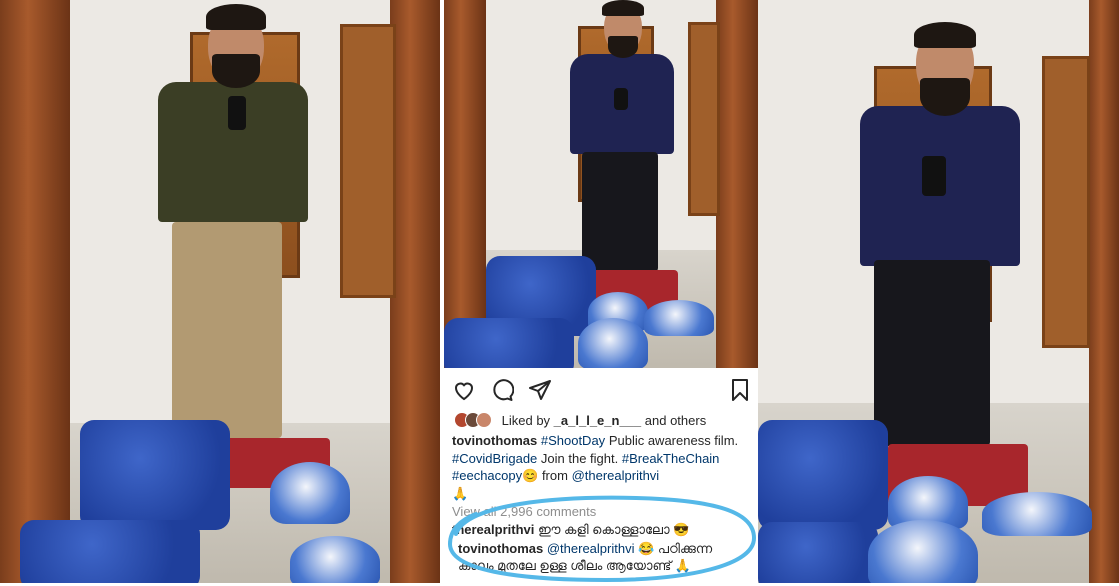 The height and width of the screenshot is (586, 1119). Describe the element at coordinates (494, 458) in the screenshot. I see `hashtag: #CovidBrigade` at that location.